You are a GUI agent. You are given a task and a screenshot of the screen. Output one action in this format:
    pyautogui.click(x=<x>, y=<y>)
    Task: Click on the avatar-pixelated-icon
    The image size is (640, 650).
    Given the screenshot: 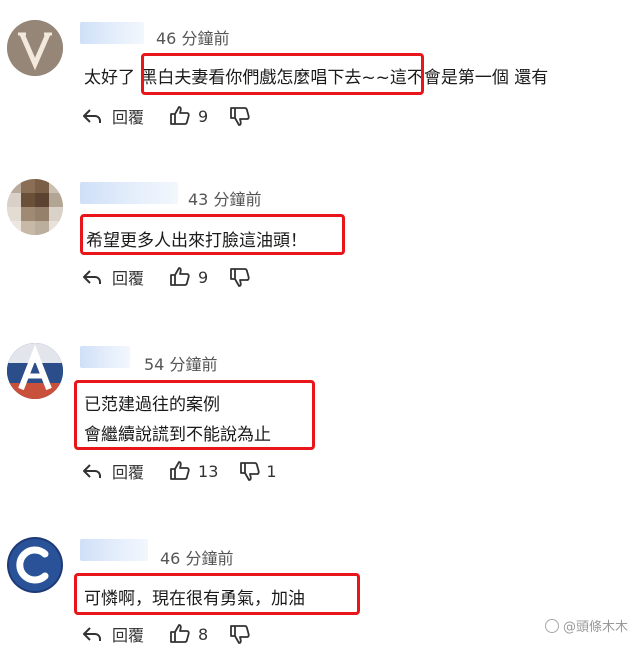 What is the action you would take?
    pyautogui.click(x=35, y=207)
    